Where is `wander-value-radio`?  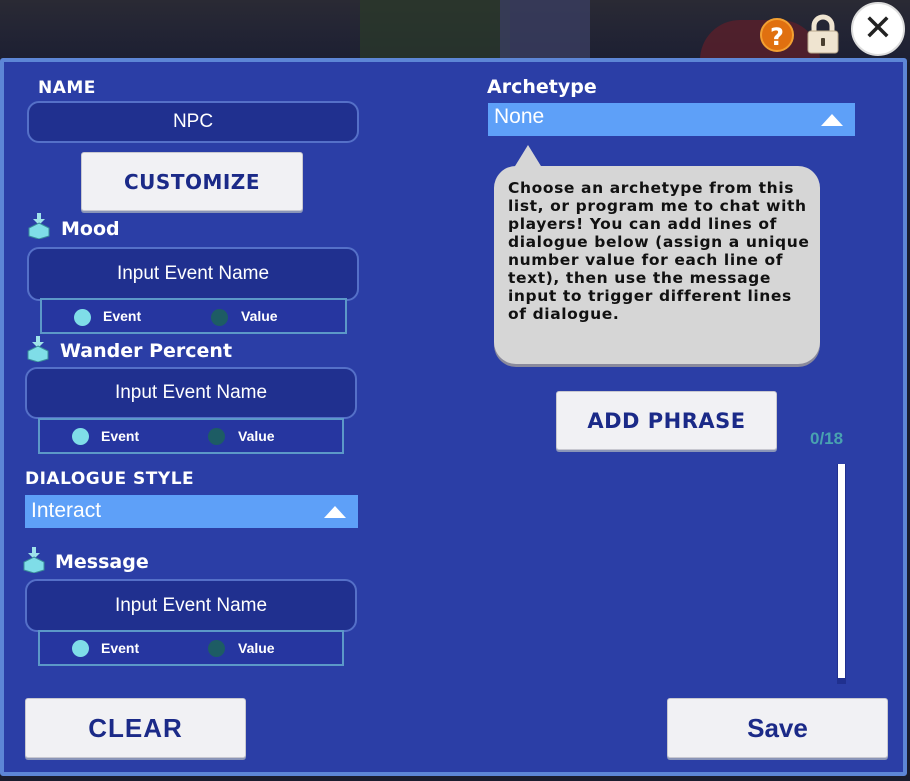
wander-value-radio is located at coordinates (216, 436).